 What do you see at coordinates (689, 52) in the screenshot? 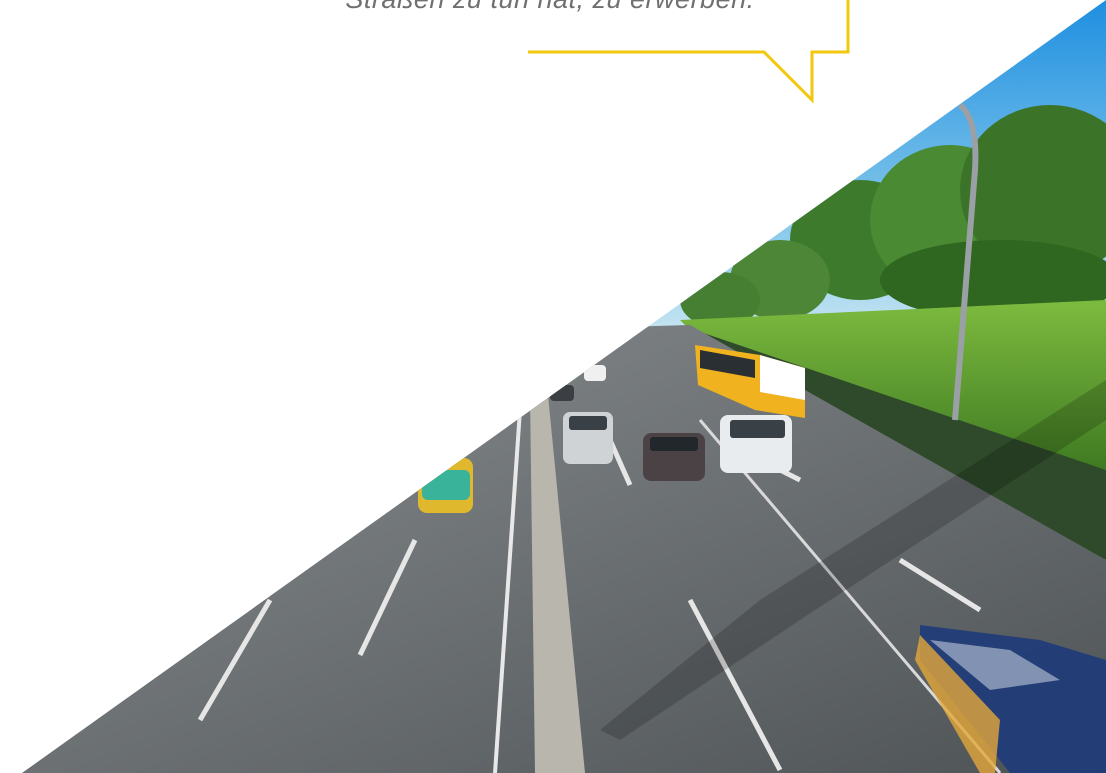
I see `speech-bubble` at bounding box center [689, 52].